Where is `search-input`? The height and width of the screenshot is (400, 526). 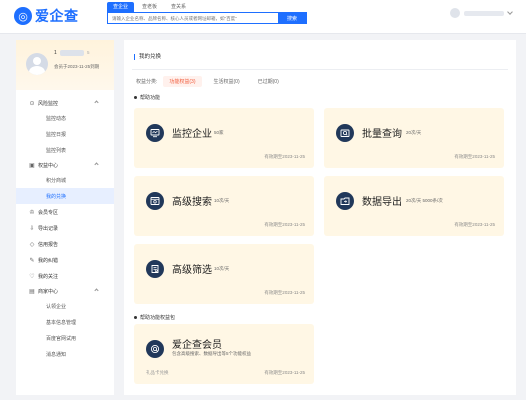 search-input is located at coordinates (193, 18).